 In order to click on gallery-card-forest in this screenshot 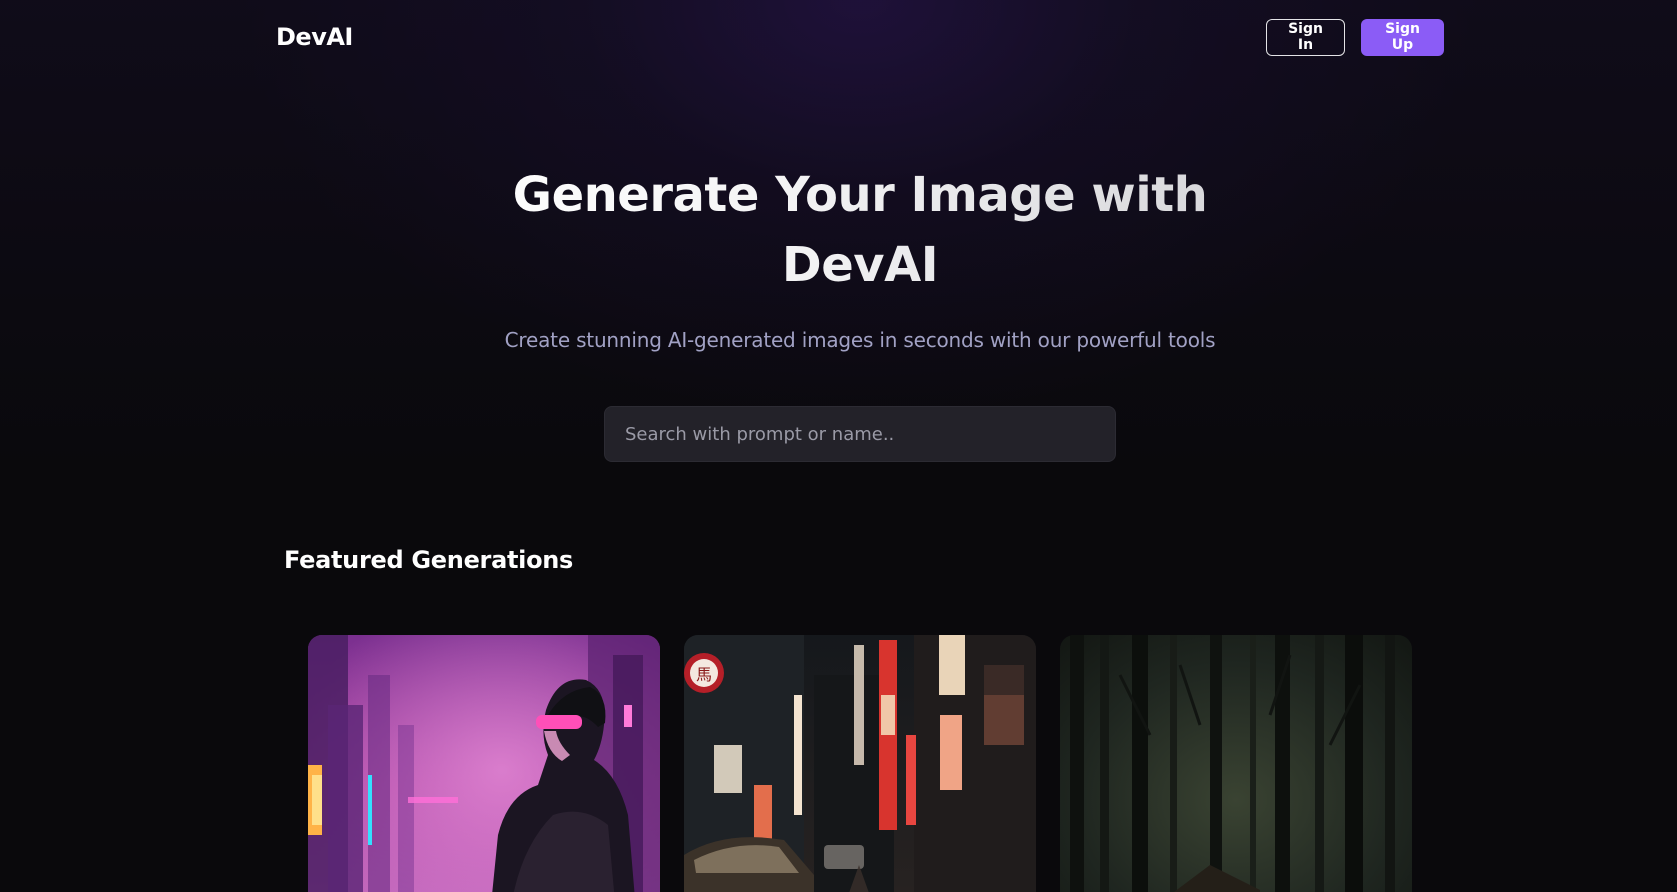, I will do `click(1236, 763)`.